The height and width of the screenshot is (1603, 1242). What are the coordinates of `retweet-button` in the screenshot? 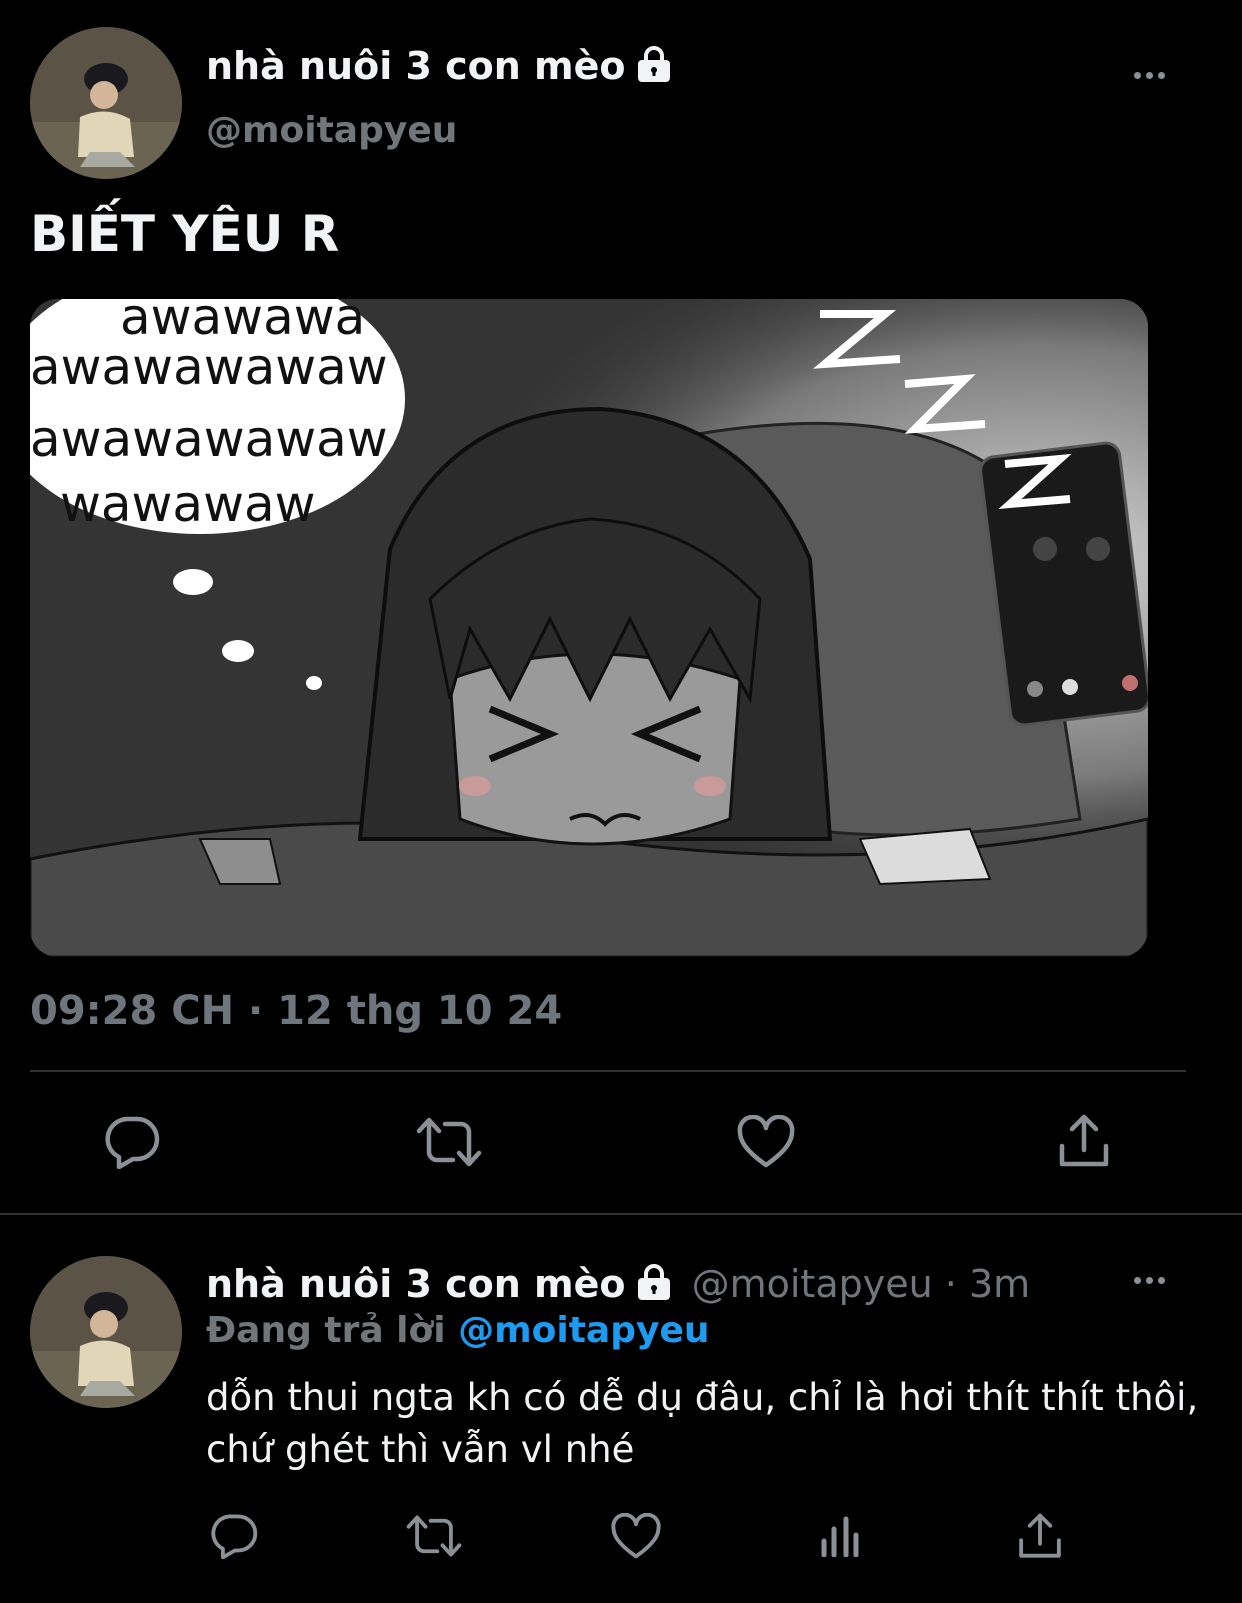 It's located at (449, 1142).